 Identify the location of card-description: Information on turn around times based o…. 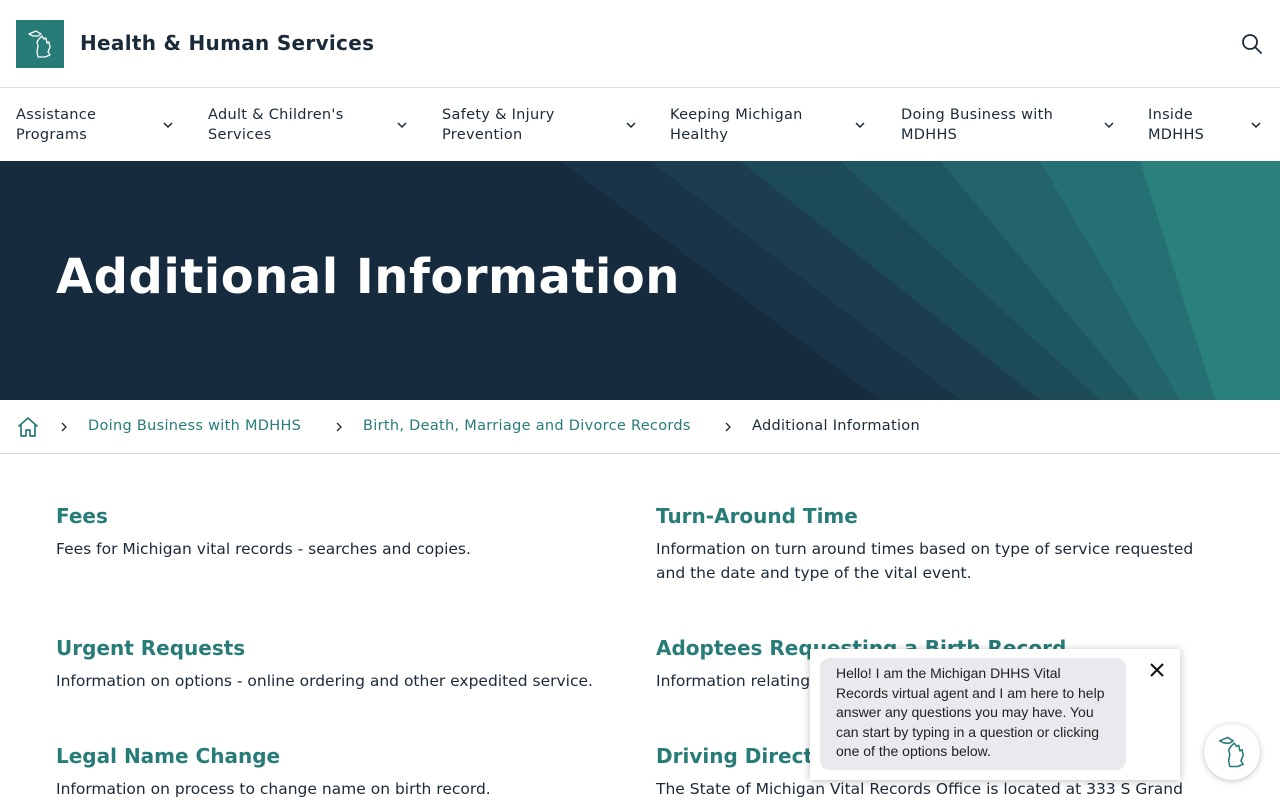
(925, 561).